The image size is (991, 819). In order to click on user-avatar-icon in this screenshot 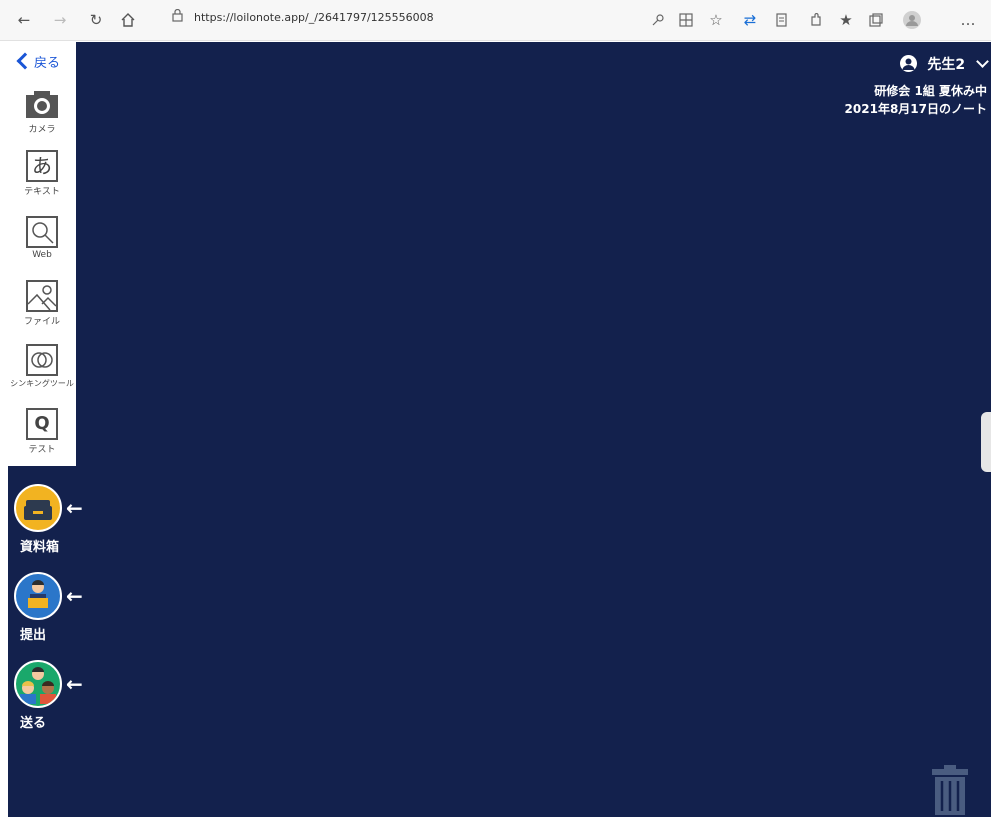, I will do `click(908, 63)`.